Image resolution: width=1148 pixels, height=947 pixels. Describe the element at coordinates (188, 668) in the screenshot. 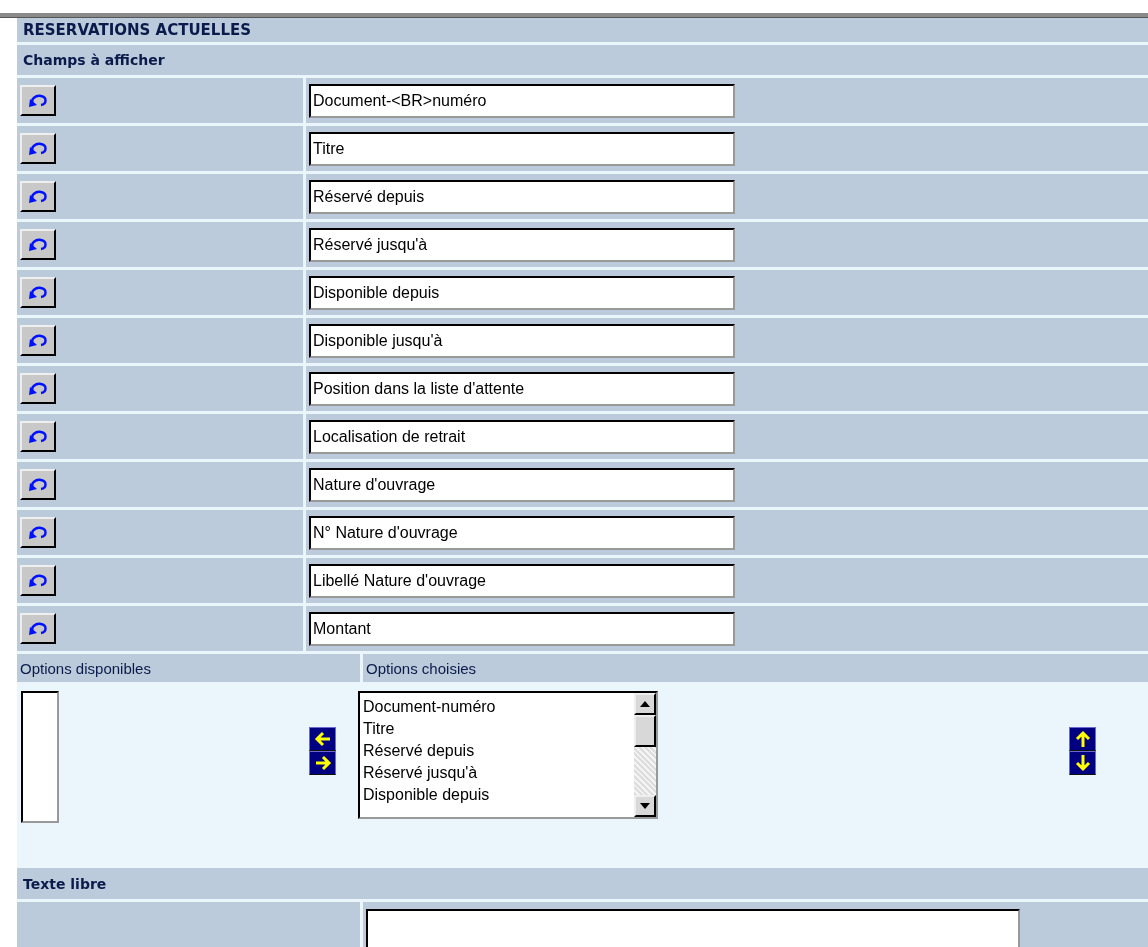

I see `column-label: Options disponibles` at that location.